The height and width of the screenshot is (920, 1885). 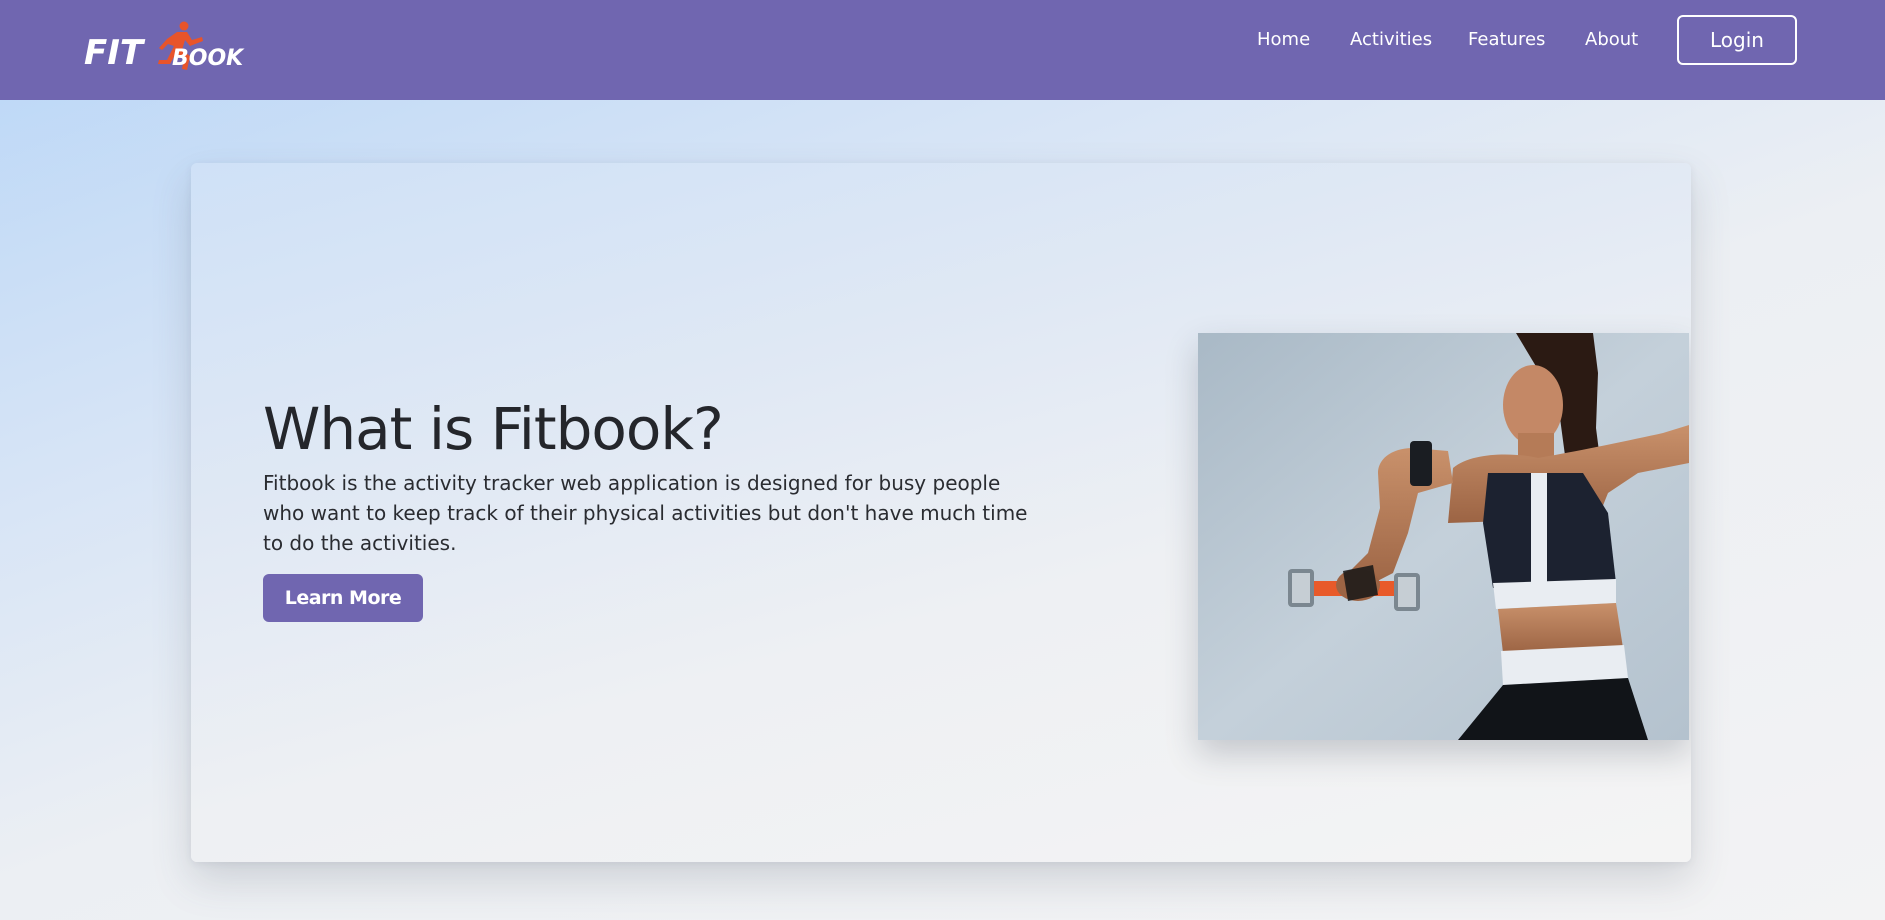 I want to click on hero-title: What is Fitbook?, so click(x=493, y=429).